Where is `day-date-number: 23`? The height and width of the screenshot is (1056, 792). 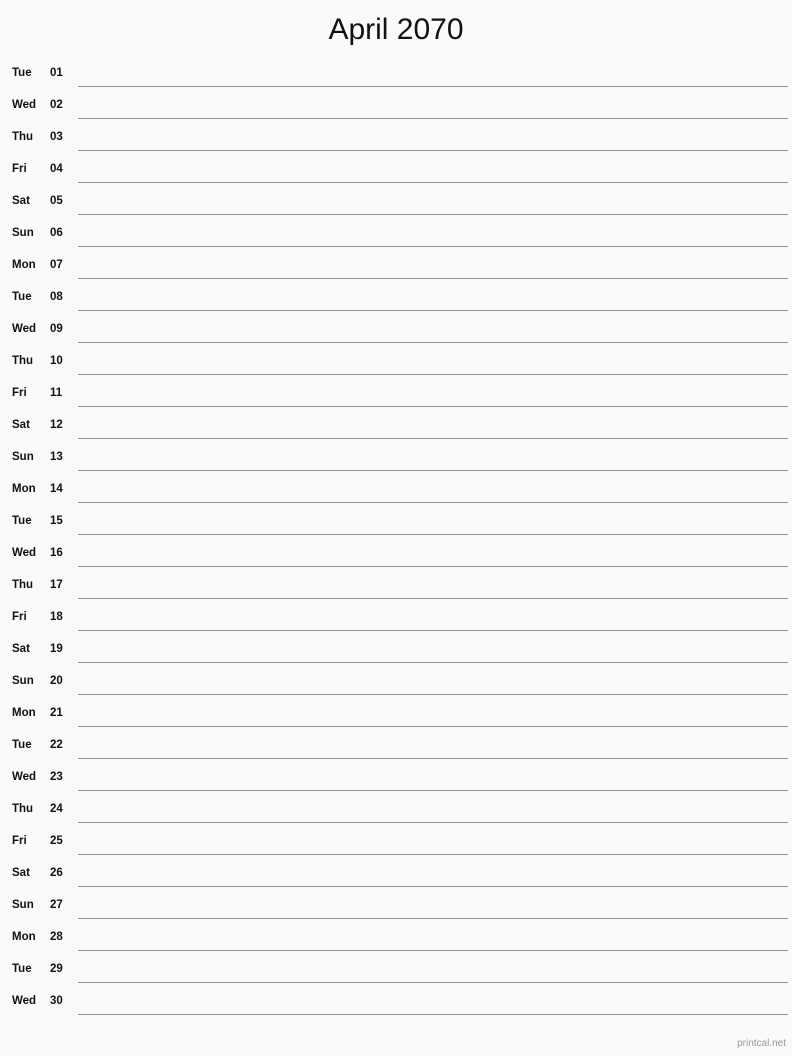 day-date-number: 23 is located at coordinates (56, 777).